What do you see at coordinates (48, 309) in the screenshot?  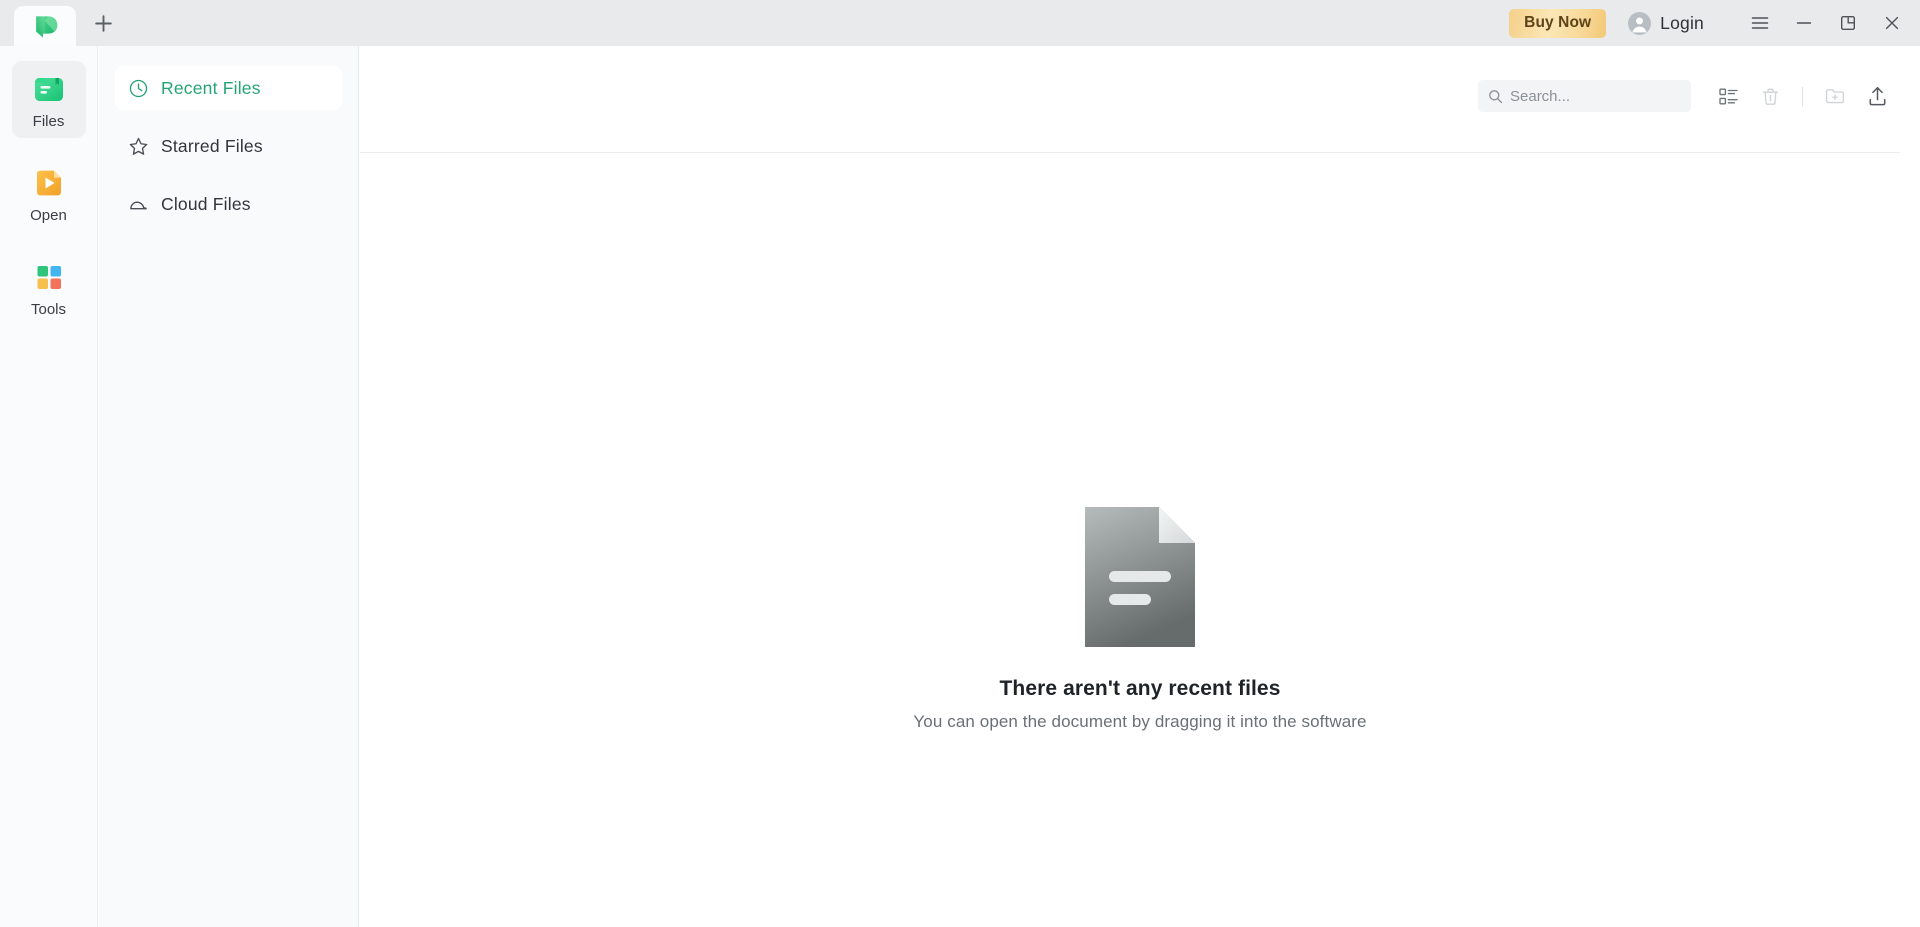 I see `rail-item-label: Tools` at bounding box center [48, 309].